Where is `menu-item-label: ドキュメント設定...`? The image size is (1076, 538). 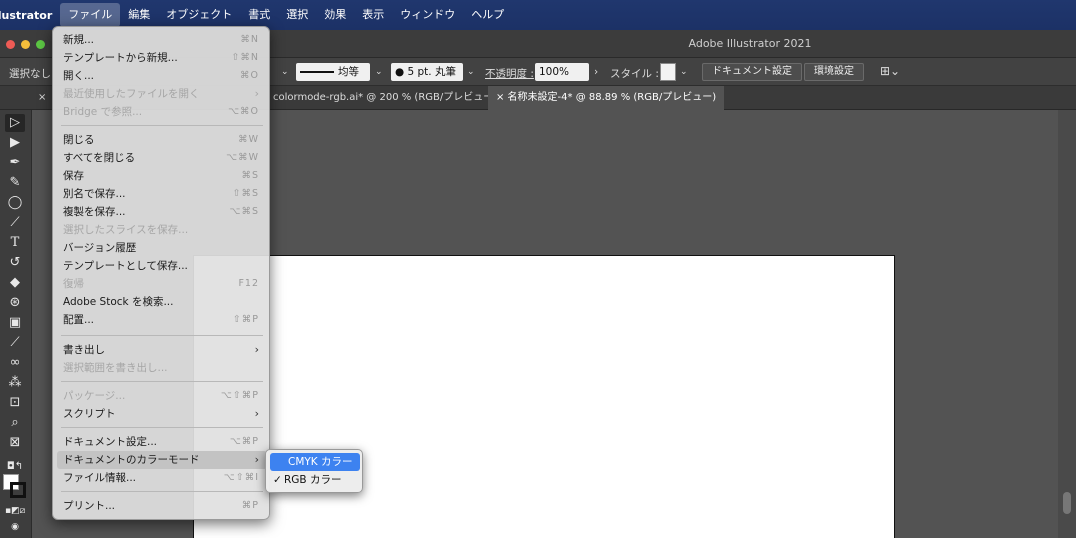 menu-item-label: ドキュメント設定... is located at coordinates (110, 442).